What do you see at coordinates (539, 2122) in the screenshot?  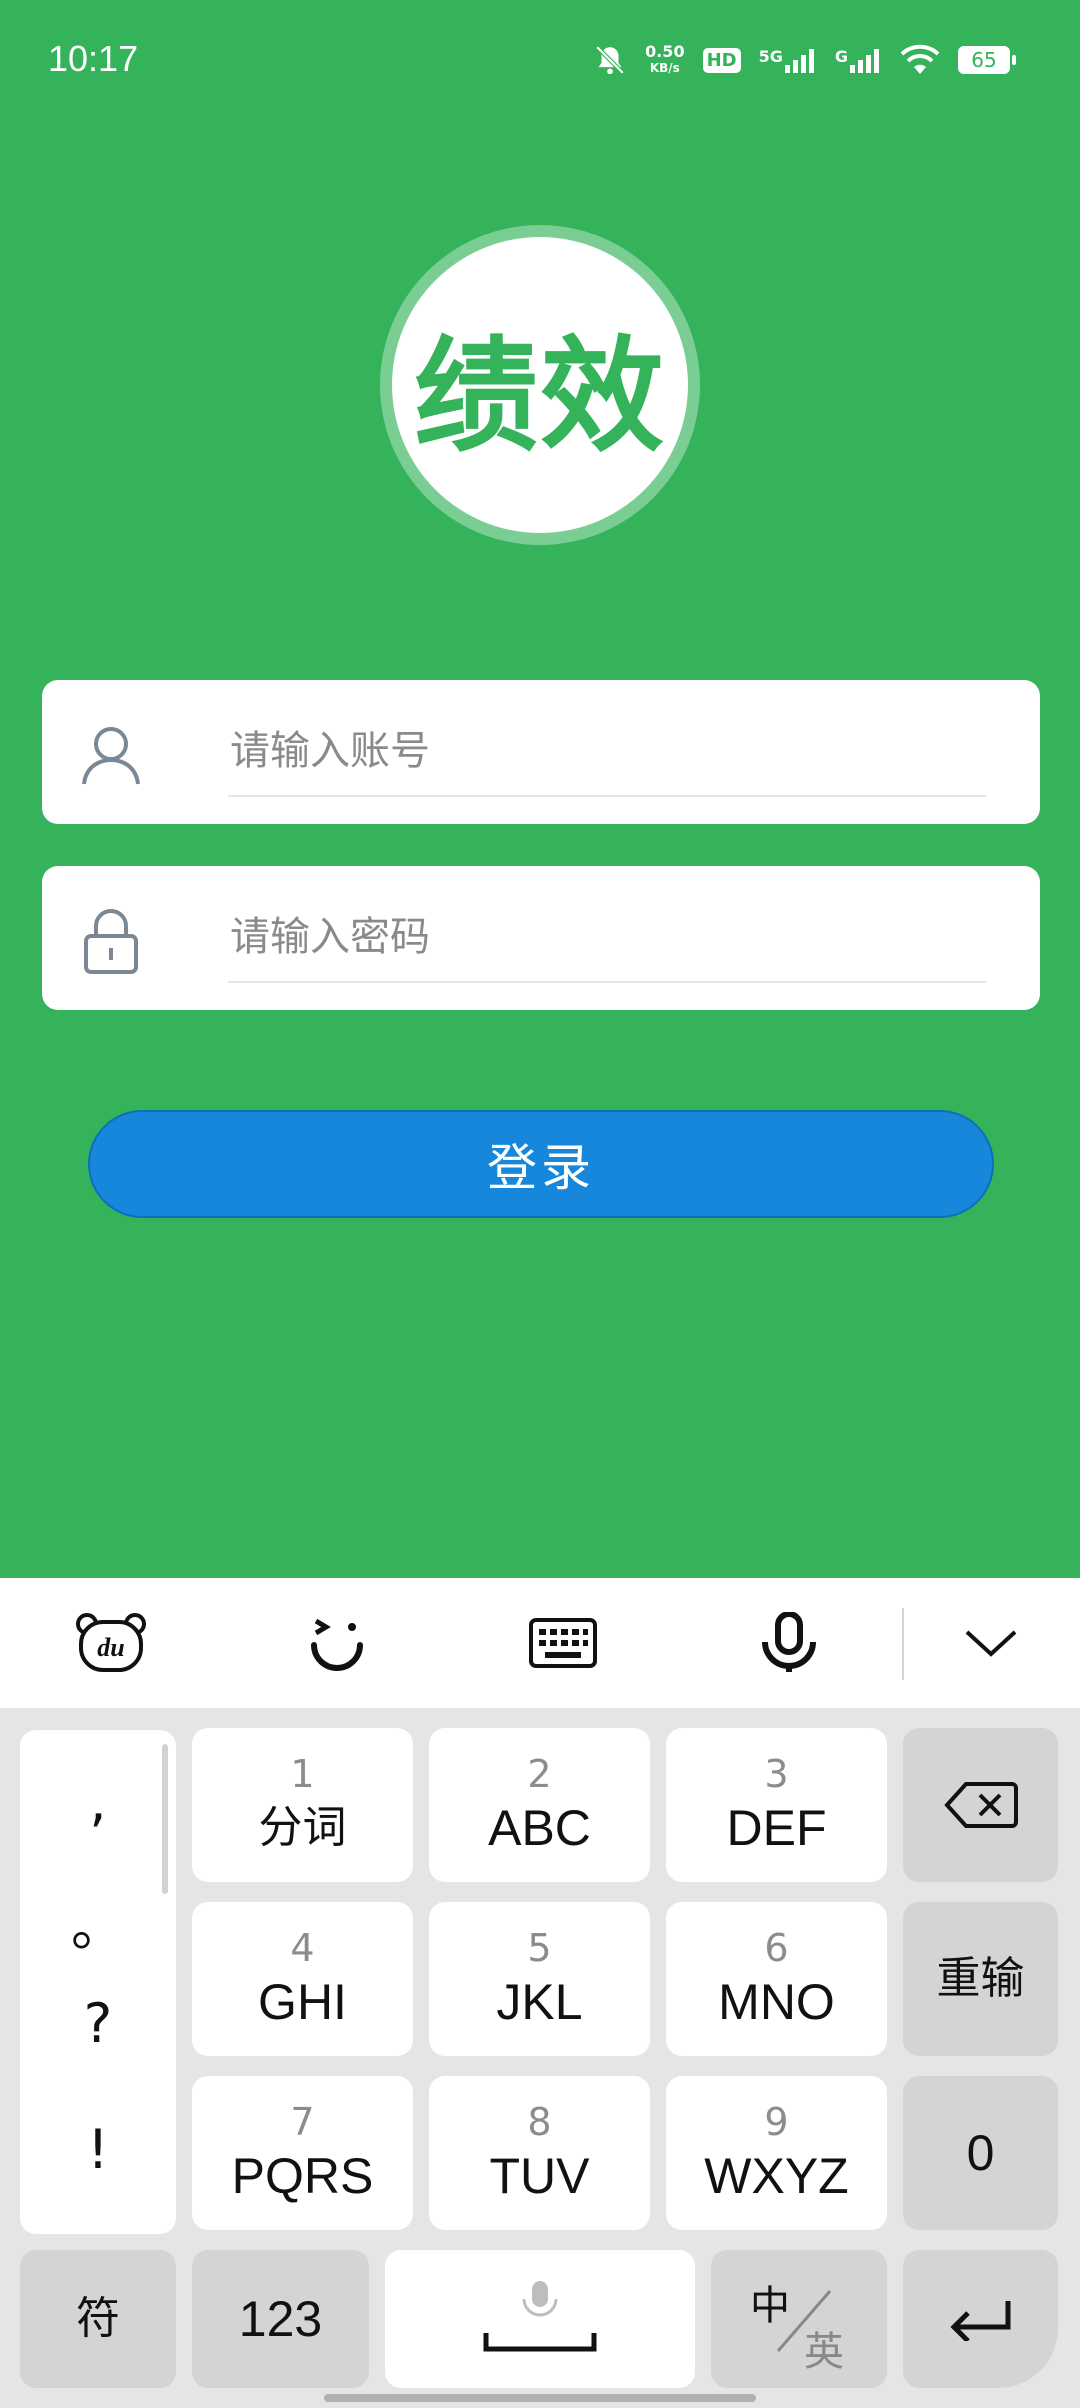 I see `key-digit: 8` at bounding box center [539, 2122].